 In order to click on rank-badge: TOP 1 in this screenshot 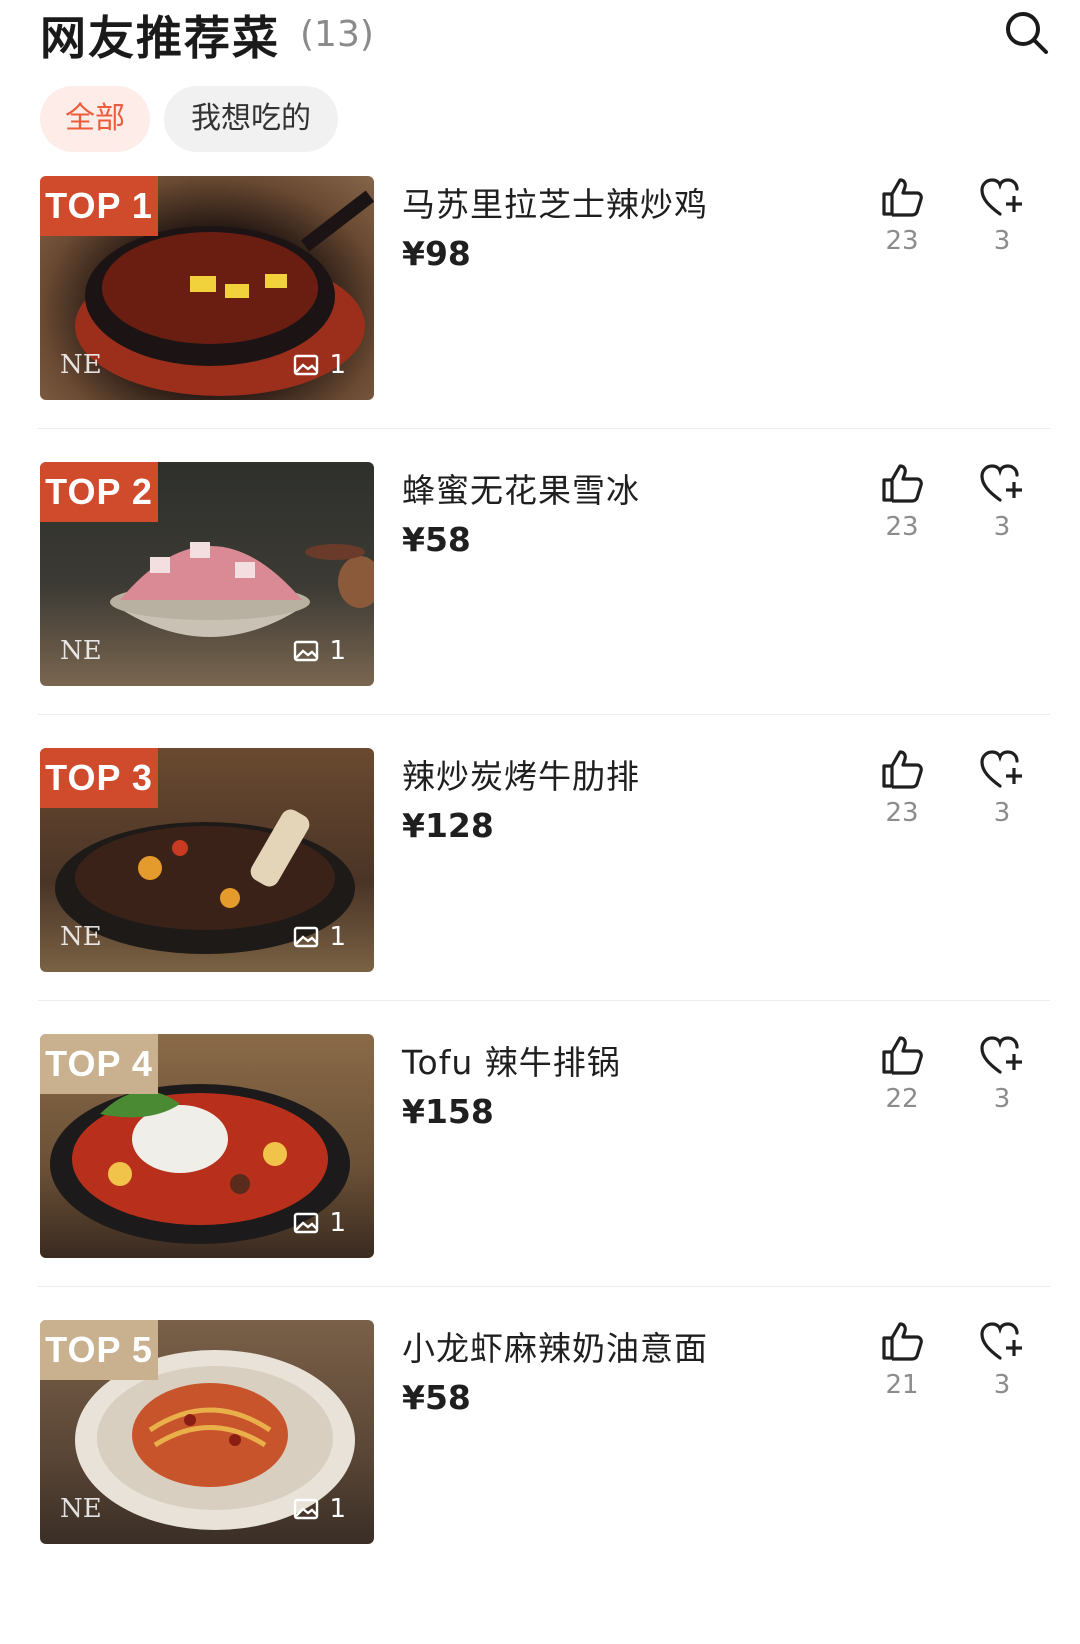, I will do `click(99, 206)`.